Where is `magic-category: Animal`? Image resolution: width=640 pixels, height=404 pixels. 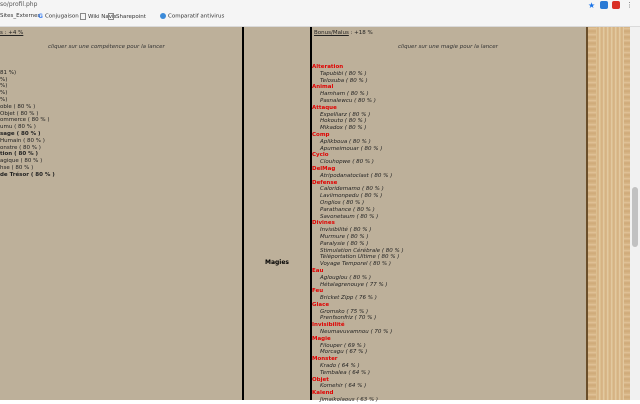 magic-category: Animal is located at coordinates (323, 87).